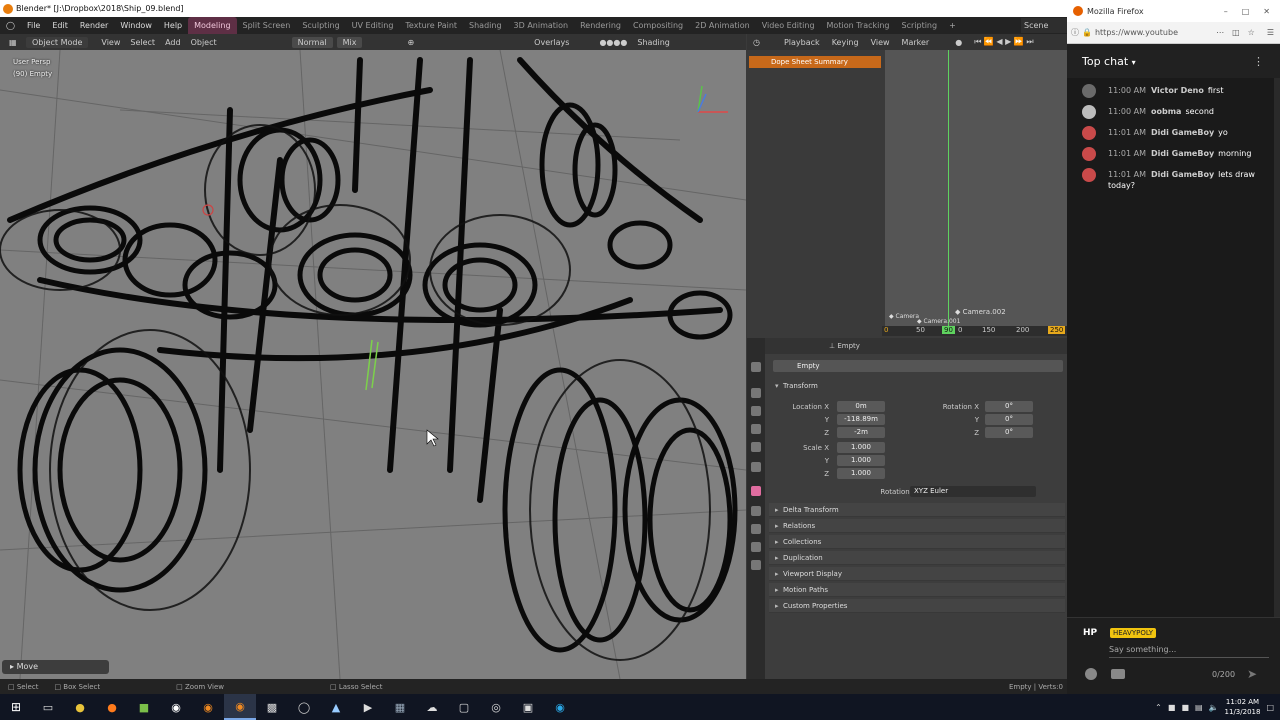 The height and width of the screenshot is (720, 1280). Describe the element at coordinates (861, 447) in the screenshot. I see `scale-x-field: 1.000` at that location.